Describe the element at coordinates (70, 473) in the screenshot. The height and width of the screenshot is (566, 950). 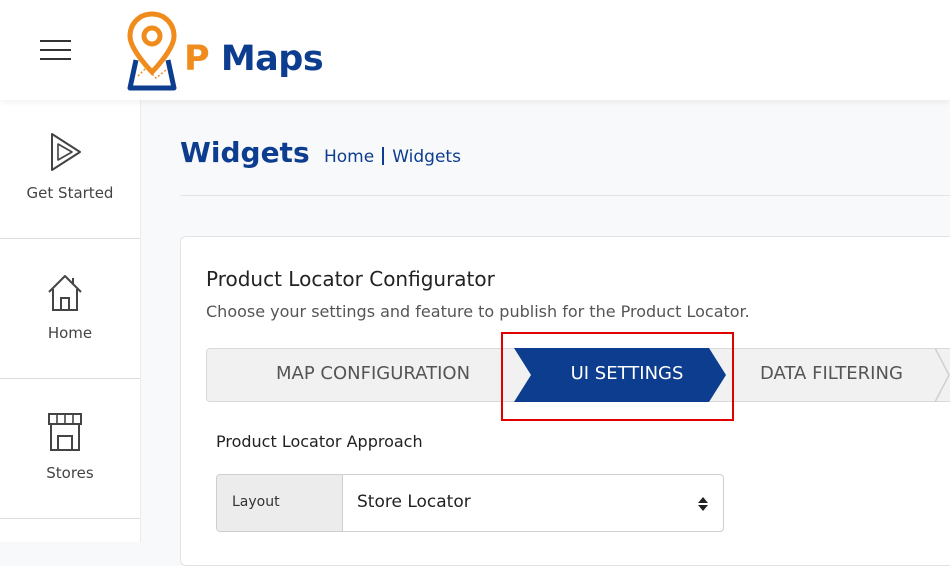
I see `sidebar-item-label: Stores` at that location.